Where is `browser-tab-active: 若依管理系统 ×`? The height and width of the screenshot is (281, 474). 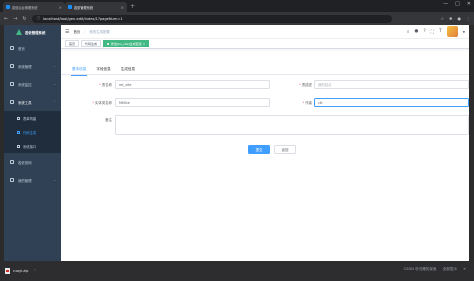
browser-tab-active: 若依管理系统 × is located at coordinates (96, 7).